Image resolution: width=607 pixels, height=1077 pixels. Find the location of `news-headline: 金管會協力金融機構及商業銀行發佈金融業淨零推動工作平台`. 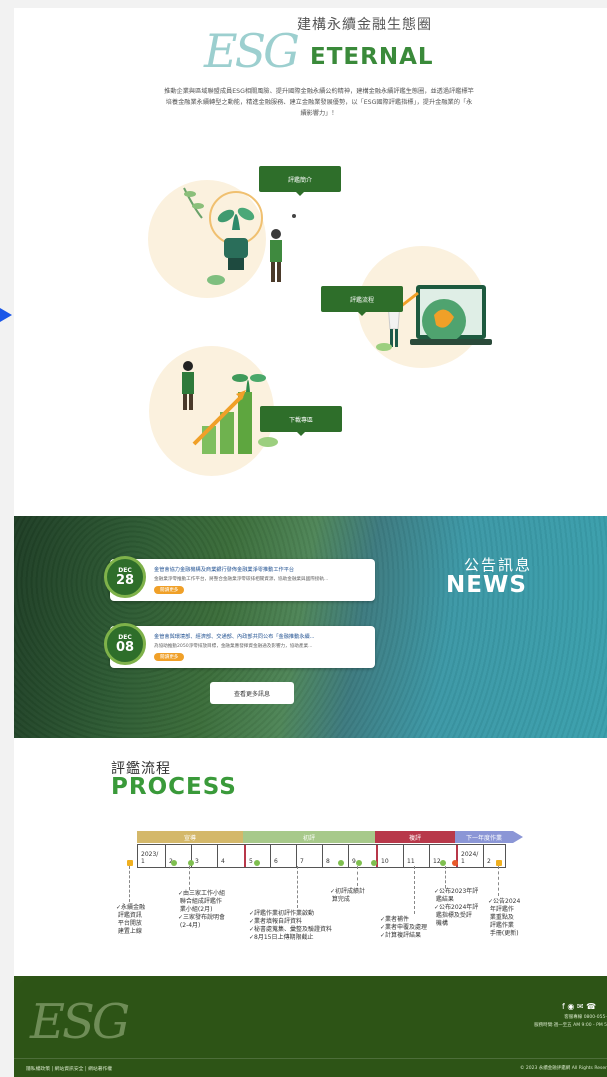

news-headline: 金管會協力金融機構及商業銀行發佈金融業淨零推動工作平台 is located at coordinates (261, 569).